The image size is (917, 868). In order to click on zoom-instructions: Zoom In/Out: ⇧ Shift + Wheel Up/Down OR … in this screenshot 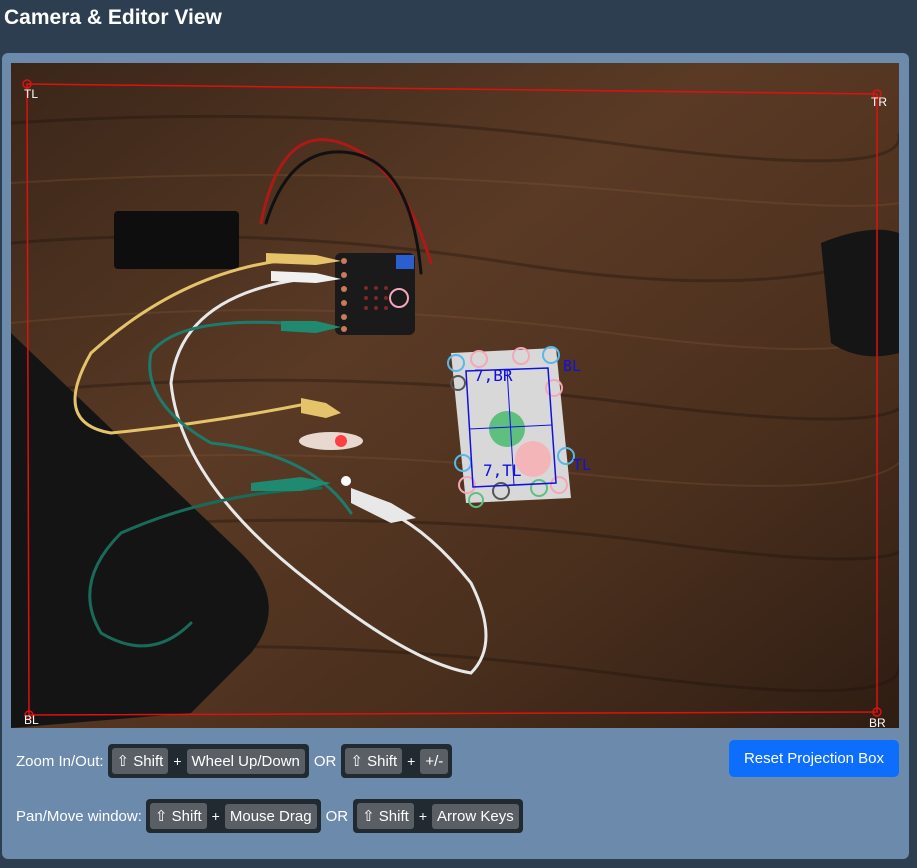, I will do `click(234, 761)`.